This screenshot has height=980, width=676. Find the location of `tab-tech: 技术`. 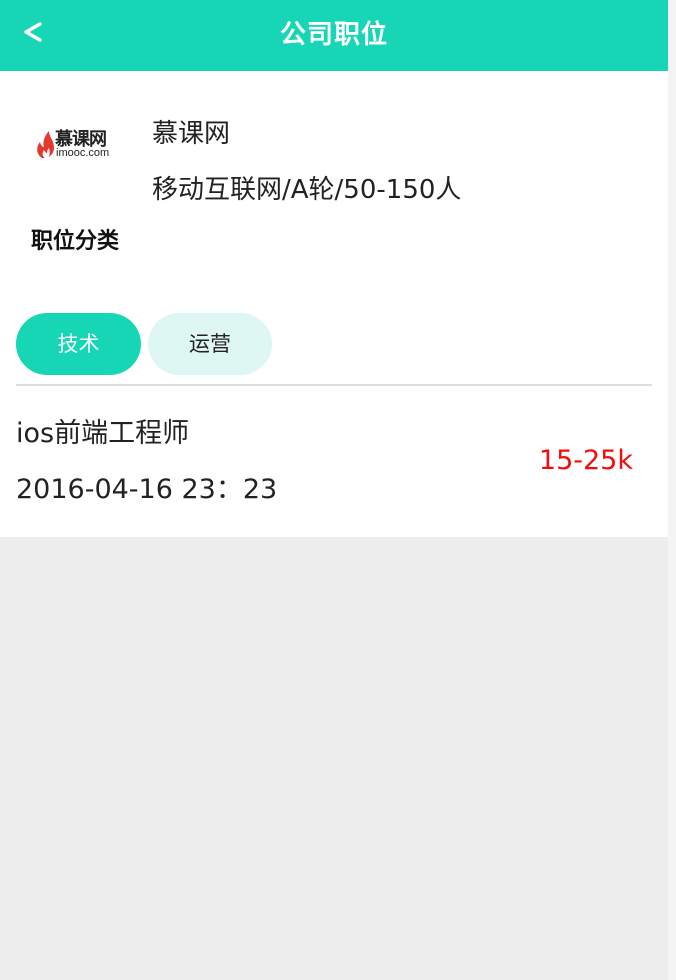

tab-tech: 技术 is located at coordinates (78, 344).